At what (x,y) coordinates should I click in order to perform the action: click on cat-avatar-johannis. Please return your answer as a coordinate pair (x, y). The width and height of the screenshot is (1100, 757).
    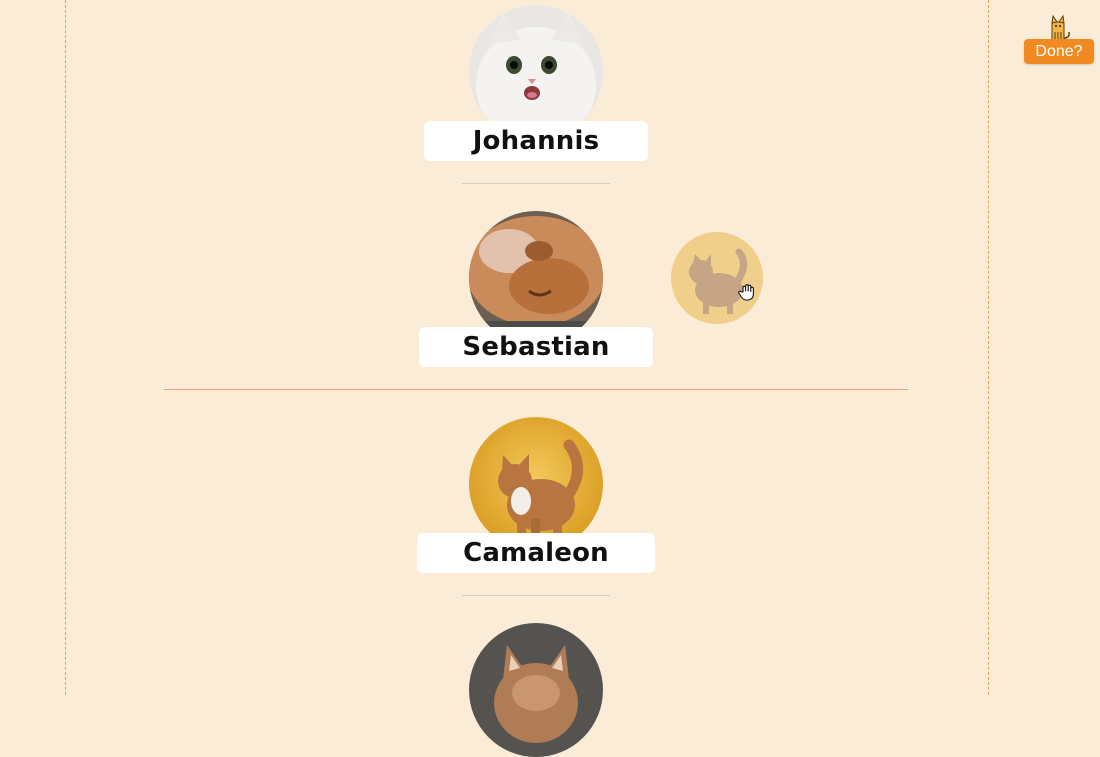
    Looking at the image, I should click on (536, 72).